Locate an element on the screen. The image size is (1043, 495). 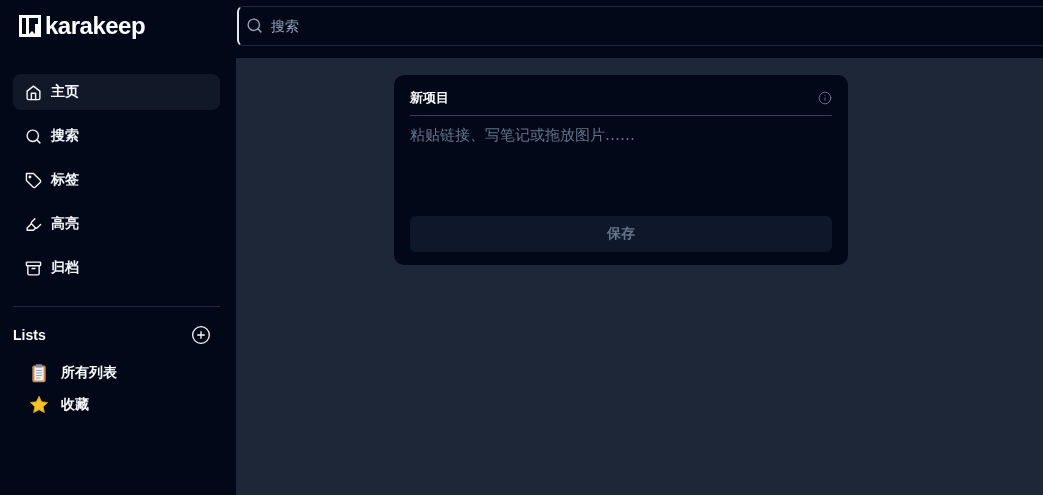
search-field: 搜索 is located at coordinates (640, 26).